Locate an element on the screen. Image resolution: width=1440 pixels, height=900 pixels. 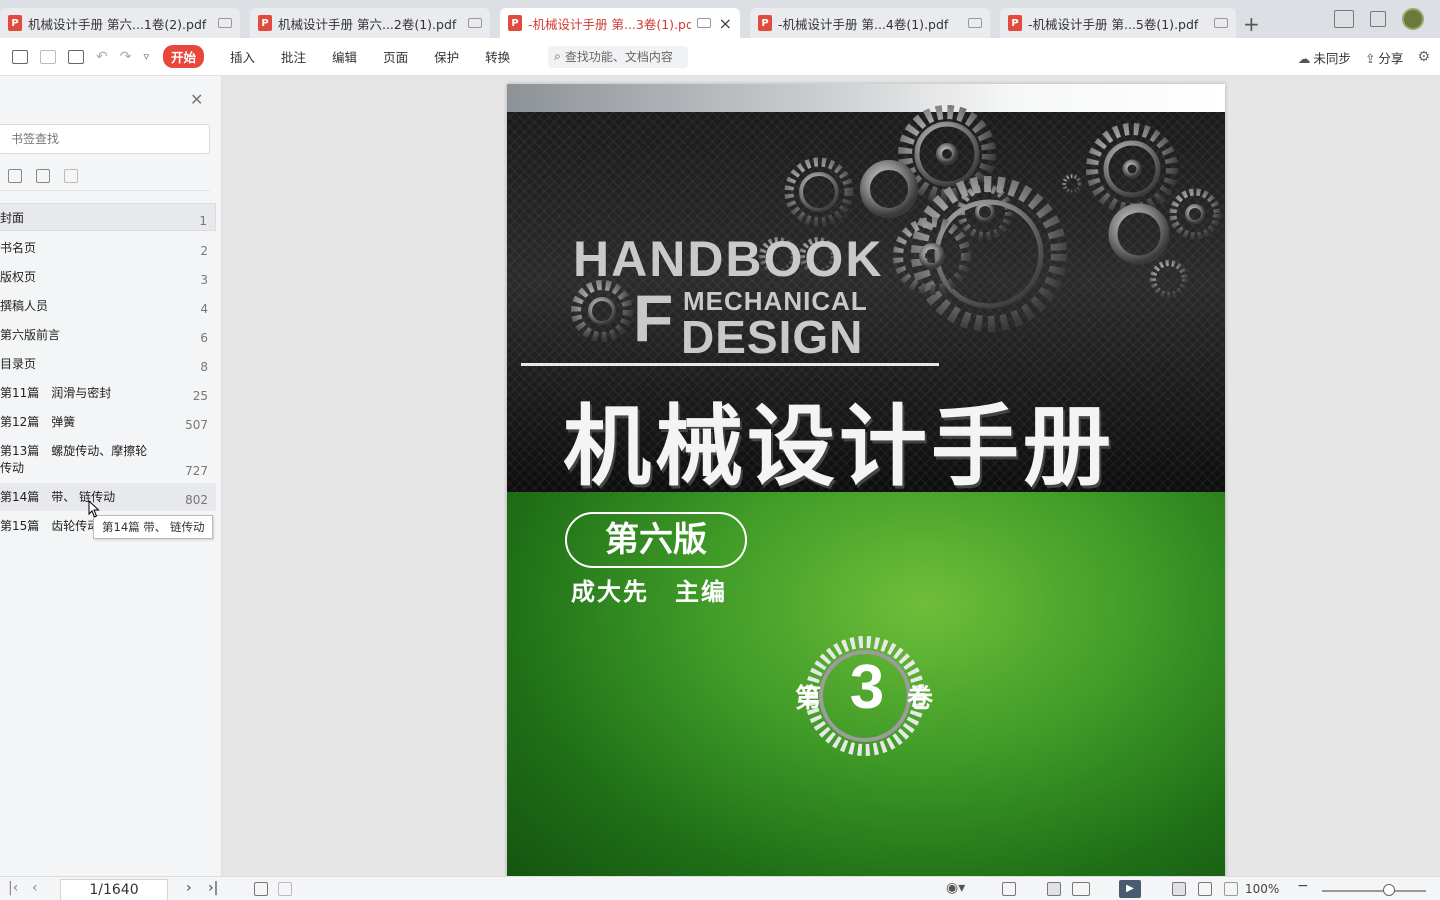
fit-page-icon is located at coordinates (1205, 889).